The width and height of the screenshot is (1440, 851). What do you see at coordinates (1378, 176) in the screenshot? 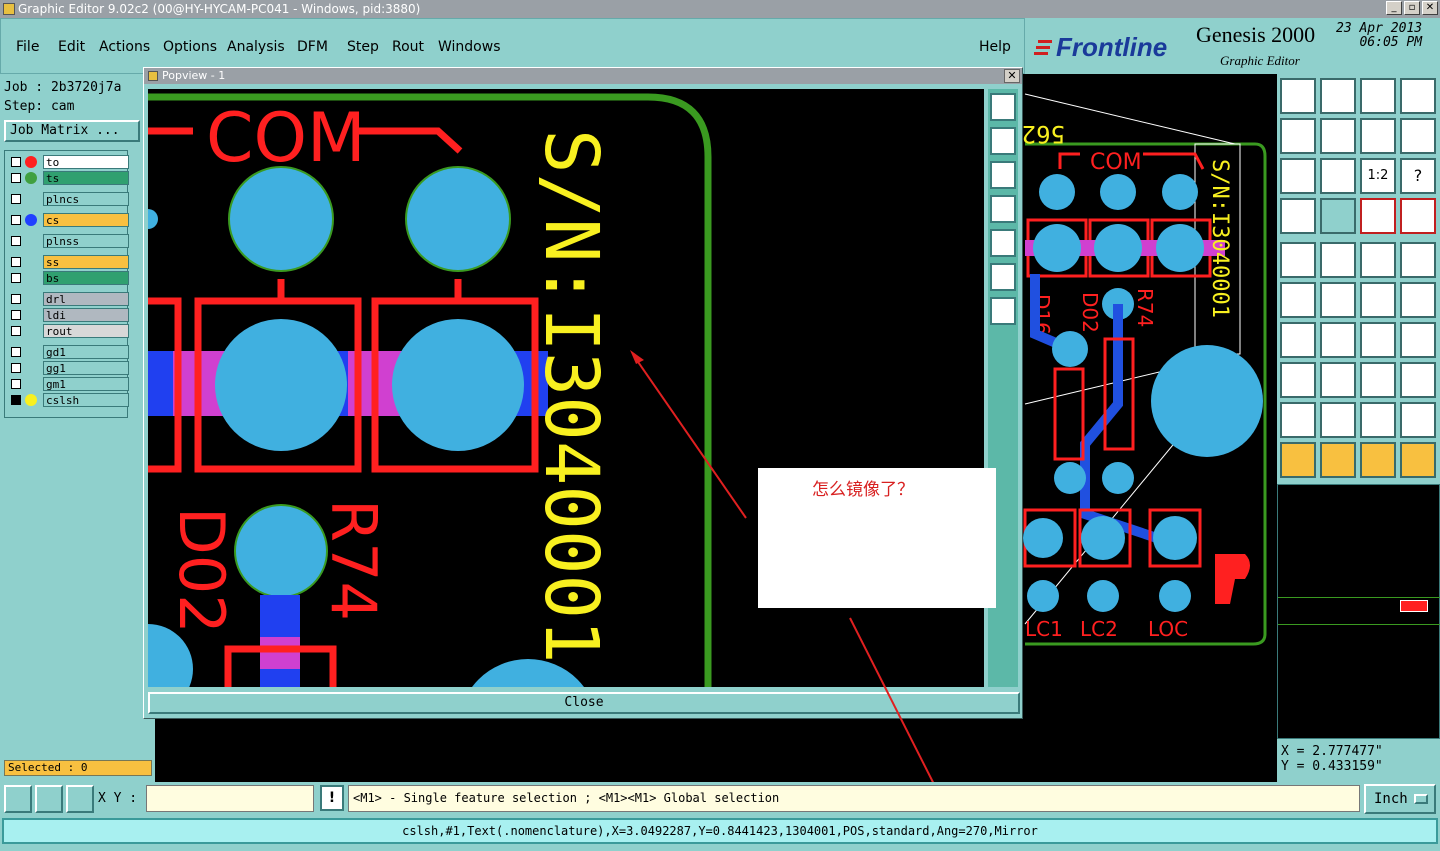
I see `zoom-ratio-button: 1:2` at bounding box center [1378, 176].